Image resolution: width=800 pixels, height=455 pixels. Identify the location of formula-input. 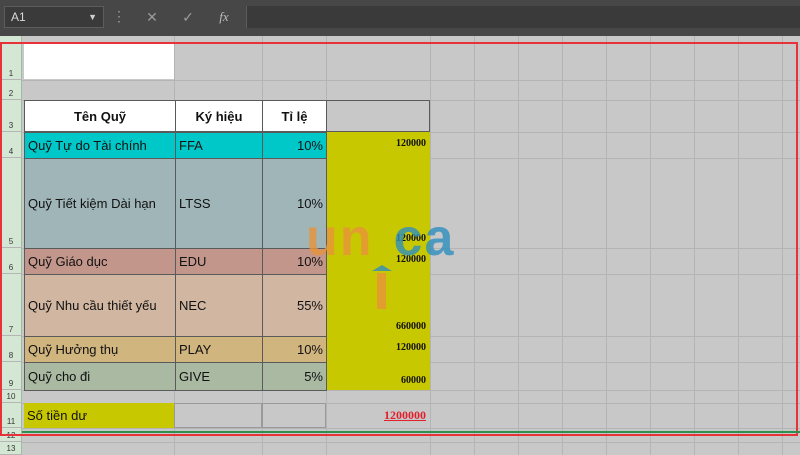
(523, 17).